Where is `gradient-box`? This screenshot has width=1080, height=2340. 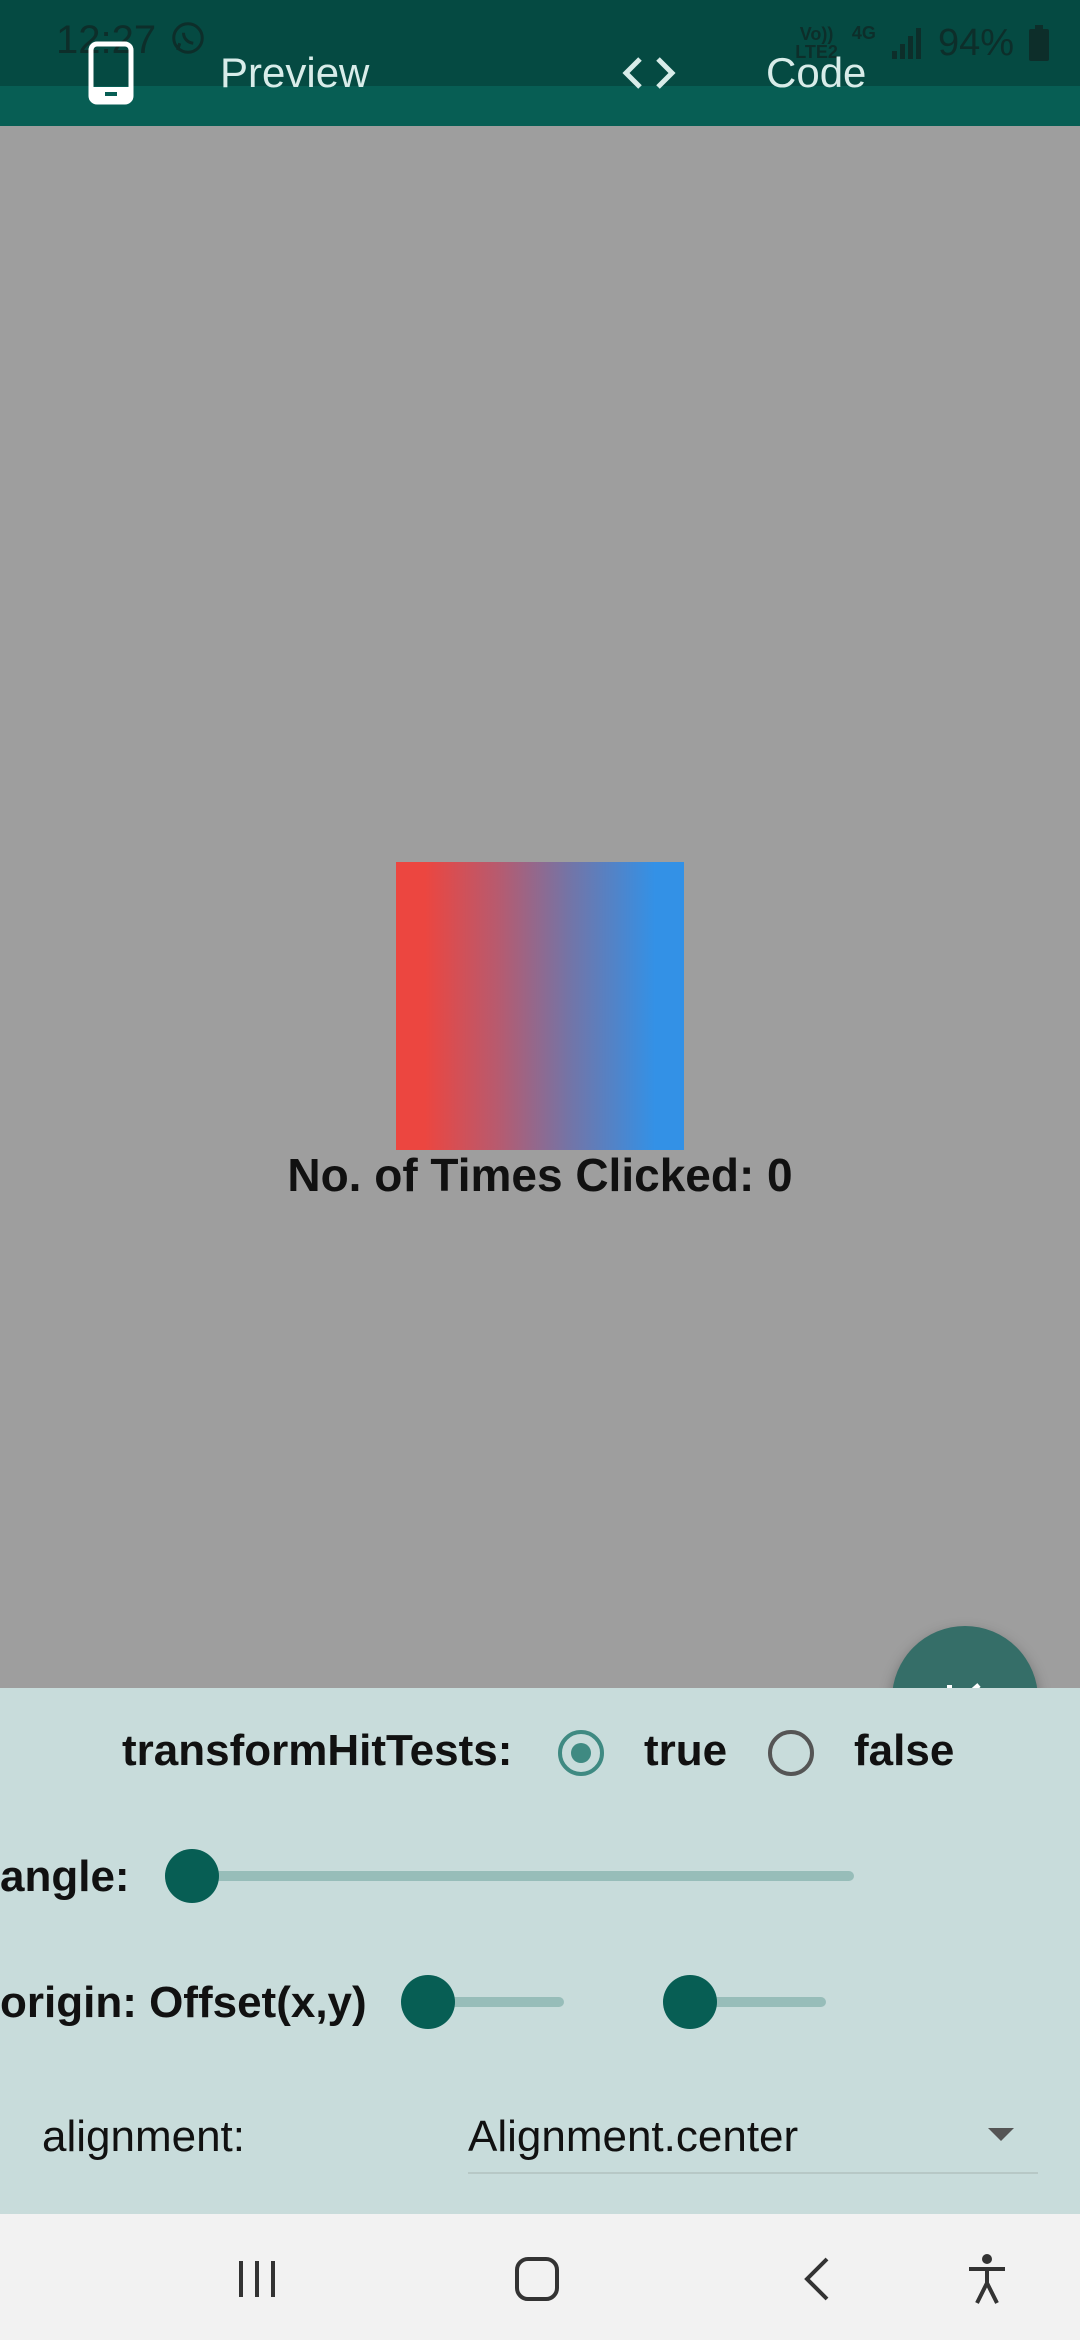 gradient-box is located at coordinates (540, 1006).